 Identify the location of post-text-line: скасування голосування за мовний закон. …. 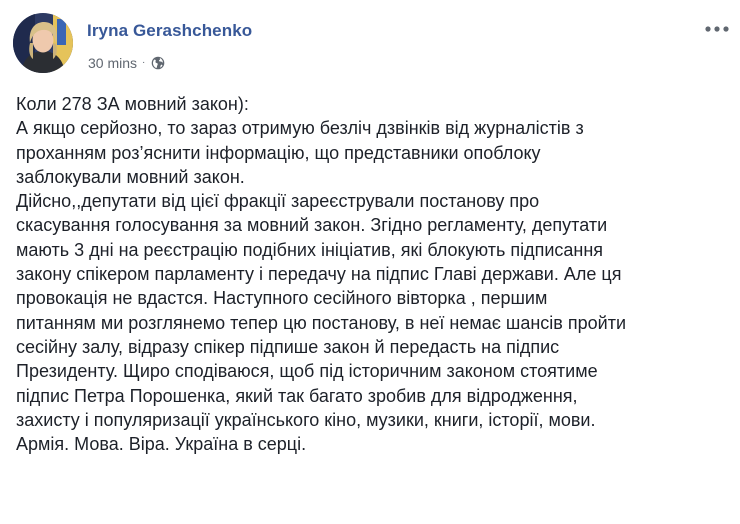
(312, 225).